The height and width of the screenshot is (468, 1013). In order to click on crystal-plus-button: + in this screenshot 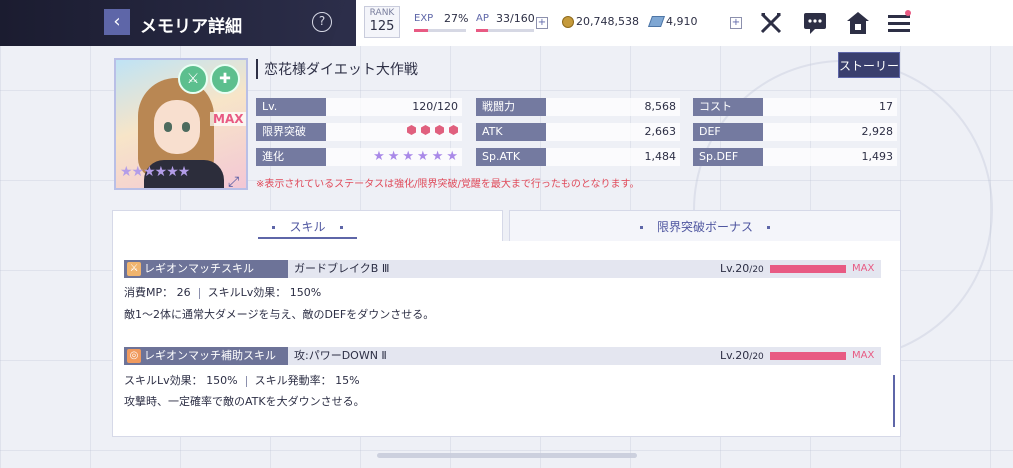, I will do `click(736, 23)`.